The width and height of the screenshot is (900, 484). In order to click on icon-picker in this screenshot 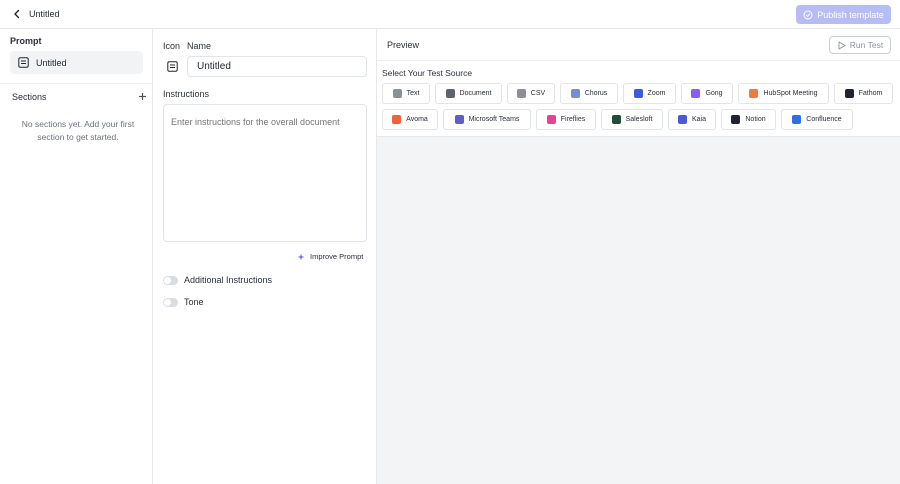, I will do `click(172, 66)`.